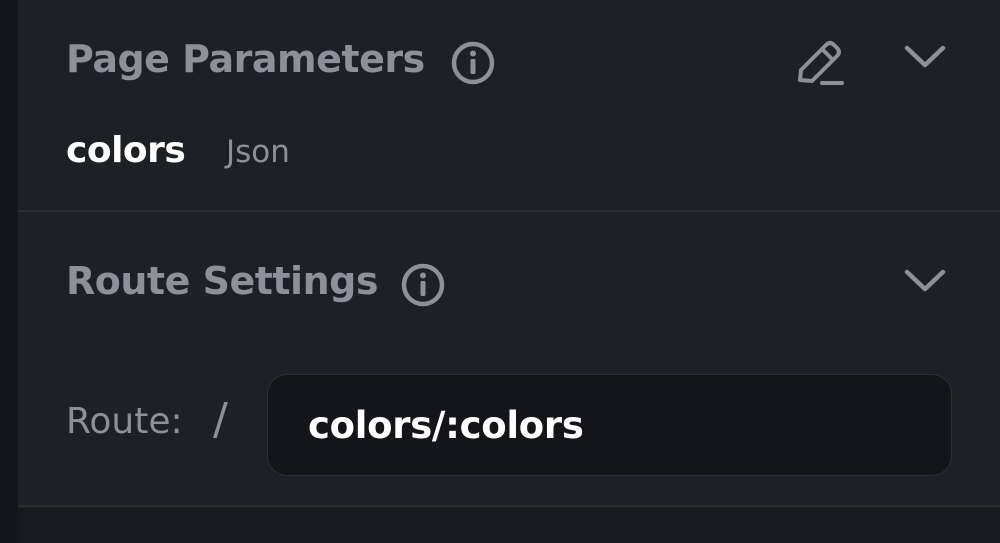  Describe the element at coordinates (509, 525) in the screenshot. I see `next-section-edge` at that location.